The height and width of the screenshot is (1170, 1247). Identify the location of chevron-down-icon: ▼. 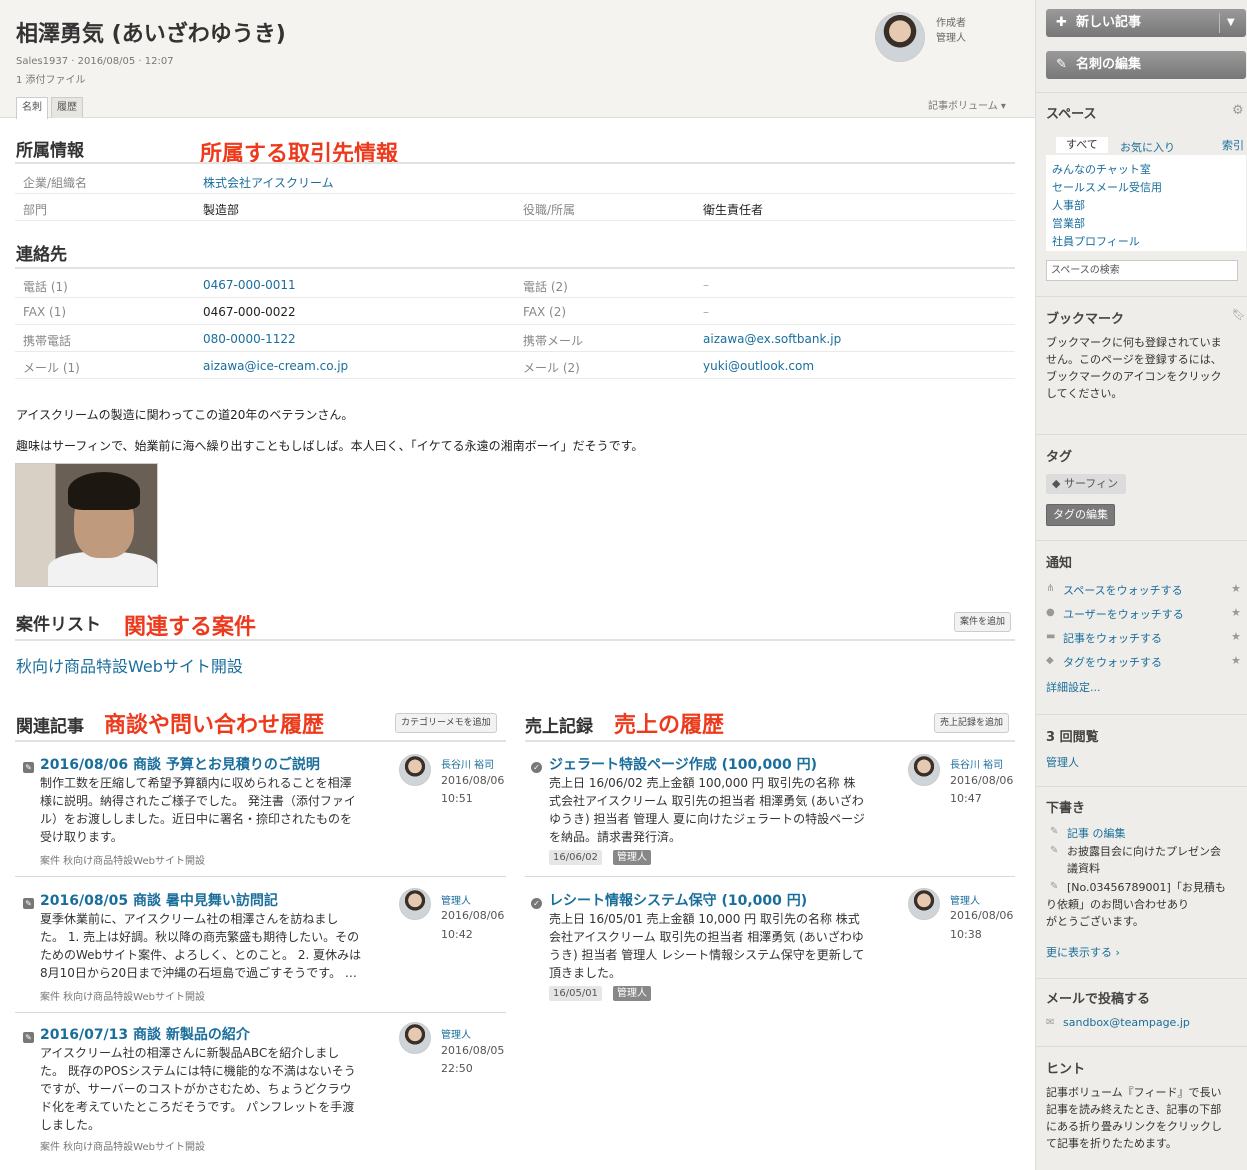
(1231, 23).